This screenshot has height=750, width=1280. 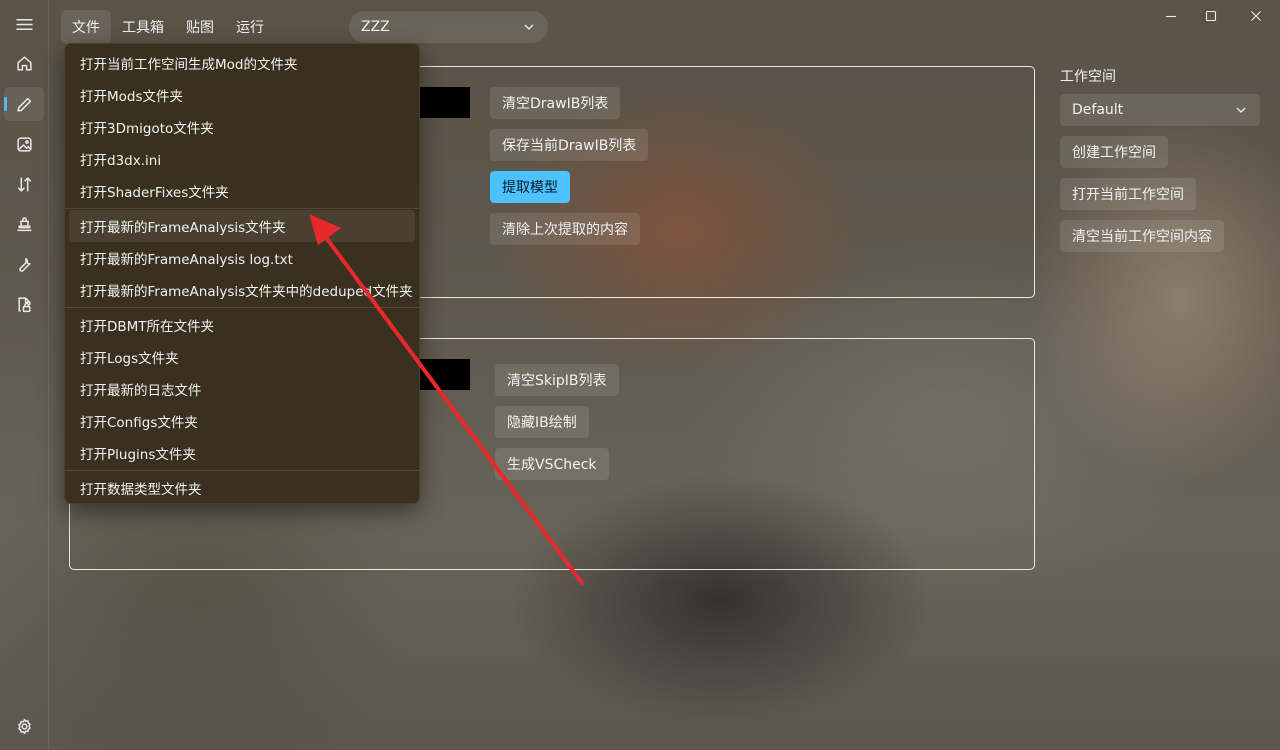 I want to click on image-icon, so click(x=24, y=144).